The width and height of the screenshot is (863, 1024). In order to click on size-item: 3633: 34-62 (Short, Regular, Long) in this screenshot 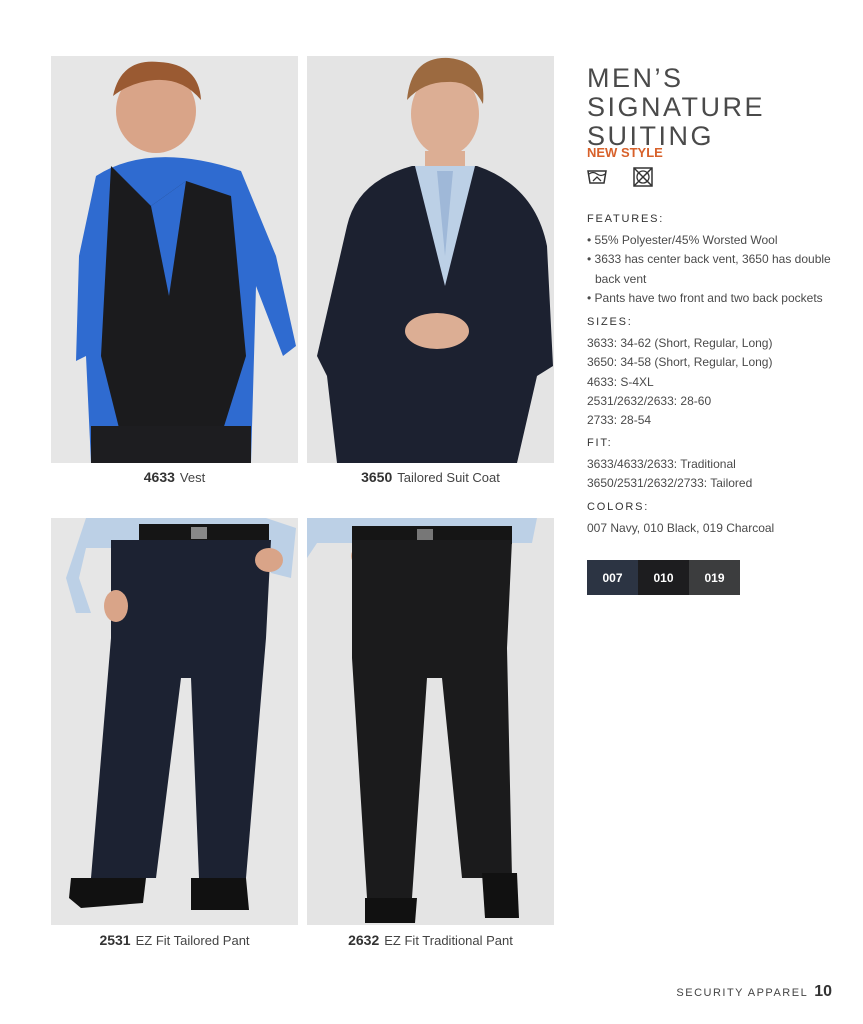, I will do `click(680, 343)`.